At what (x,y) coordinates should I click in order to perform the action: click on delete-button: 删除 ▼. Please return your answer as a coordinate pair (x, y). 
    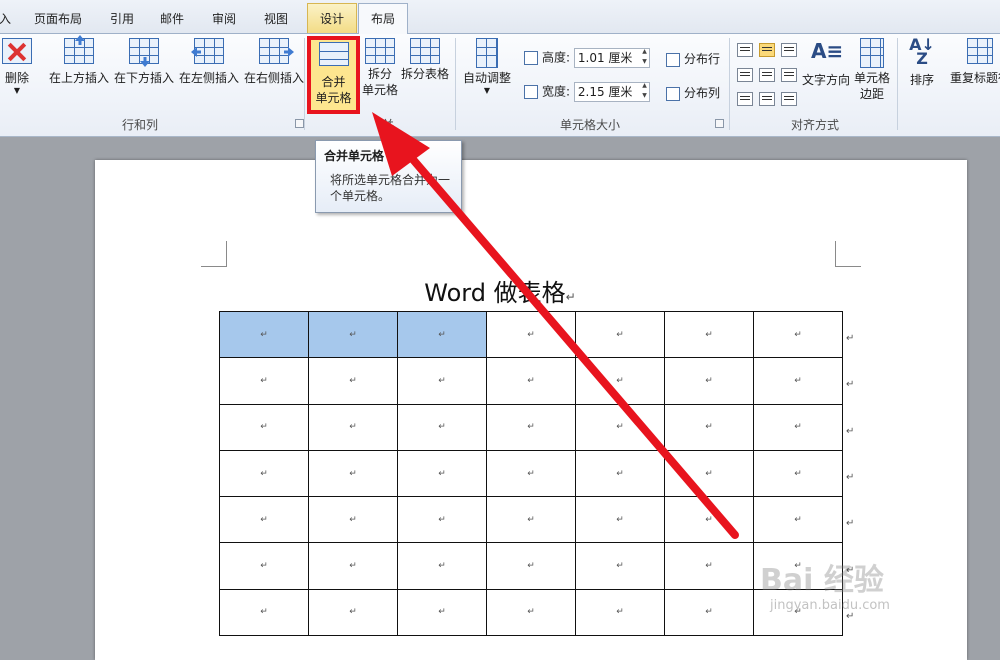
    Looking at the image, I should click on (17, 67).